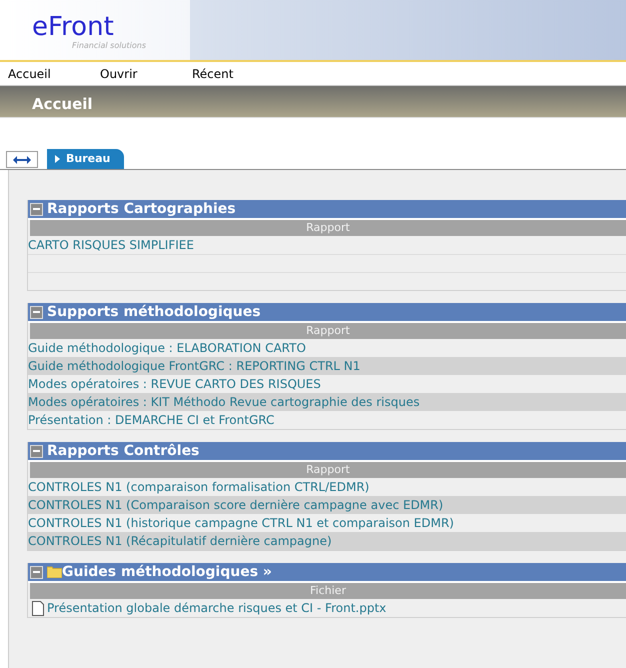 This screenshot has height=668, width=626. What do you see at coordinates (111, 245) in the screenshot?
I see `report-link: CARTO RISQUES SIMPLIFIEE` at bounding box center [111, 245].